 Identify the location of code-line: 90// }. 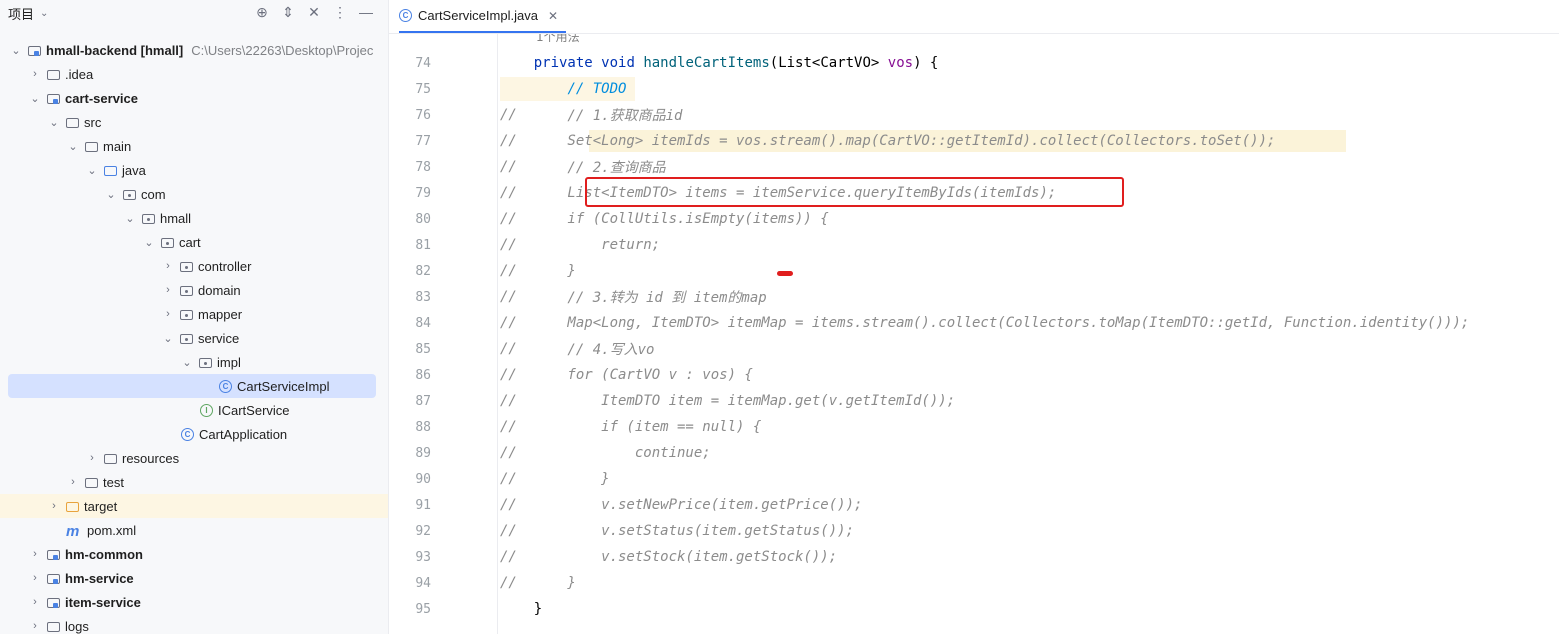
(974, 479).